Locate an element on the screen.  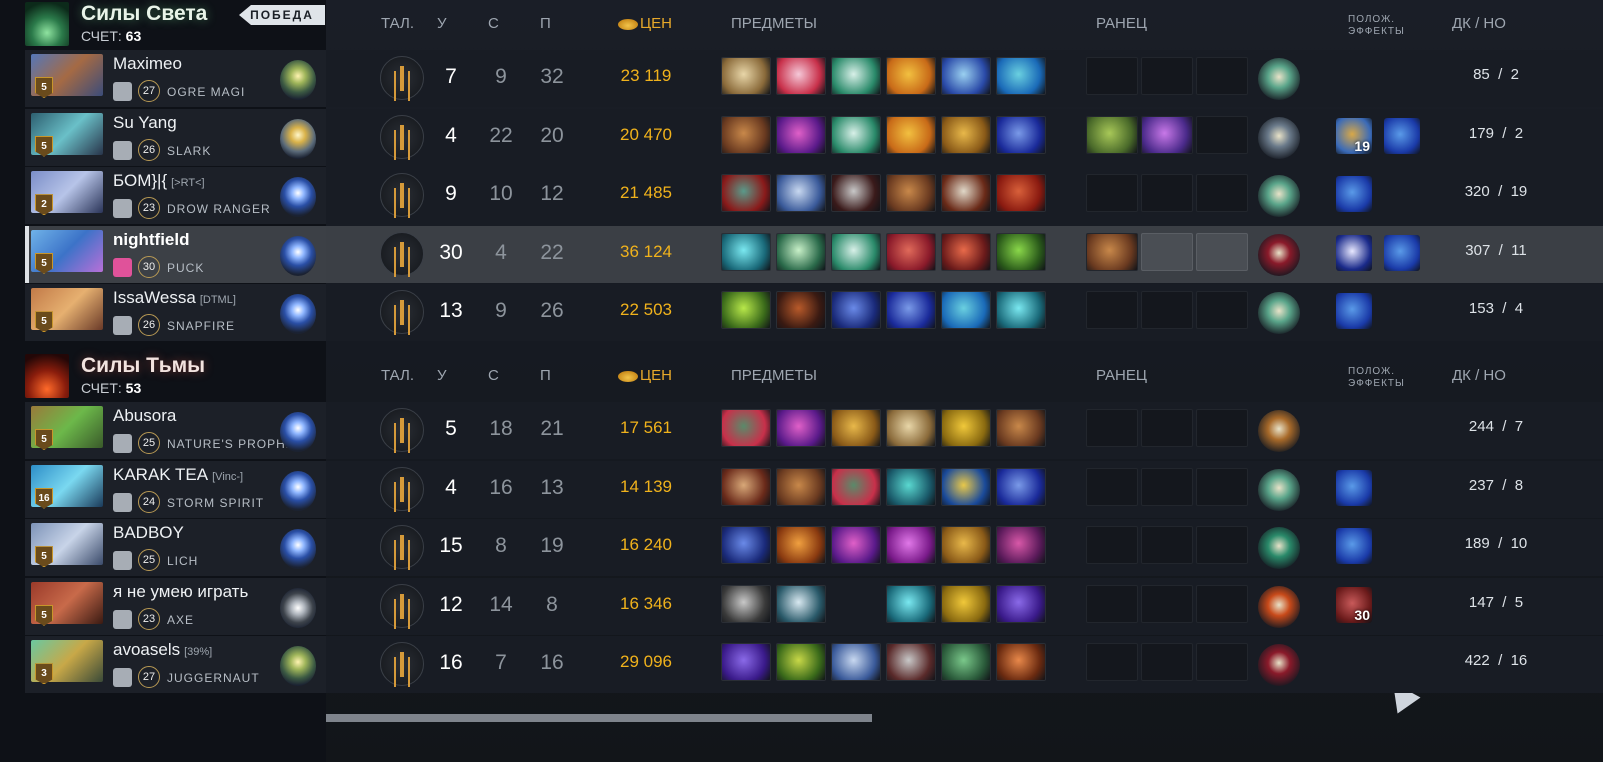
player-row-left: 5 Su Yang 26 SLARK is located at coordinates (175, 137).